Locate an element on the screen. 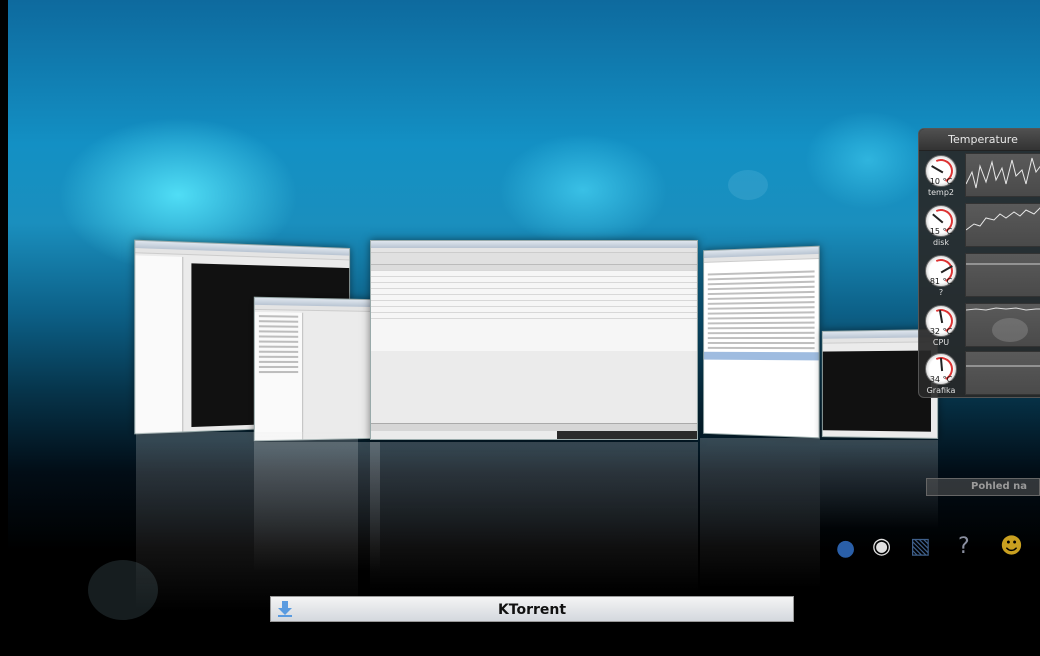 The height and width of the screenshot is (656, 1040). browser-content is located at coordinates (761, 349).